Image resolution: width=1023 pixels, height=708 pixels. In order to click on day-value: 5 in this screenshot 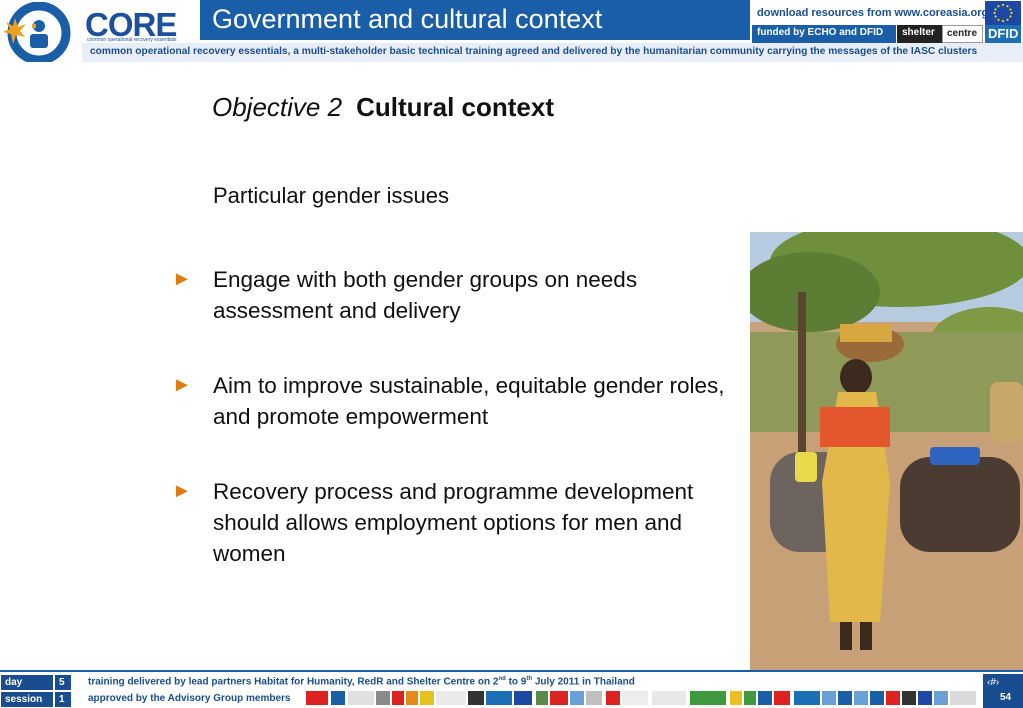, I will do `click(62, 682)`.